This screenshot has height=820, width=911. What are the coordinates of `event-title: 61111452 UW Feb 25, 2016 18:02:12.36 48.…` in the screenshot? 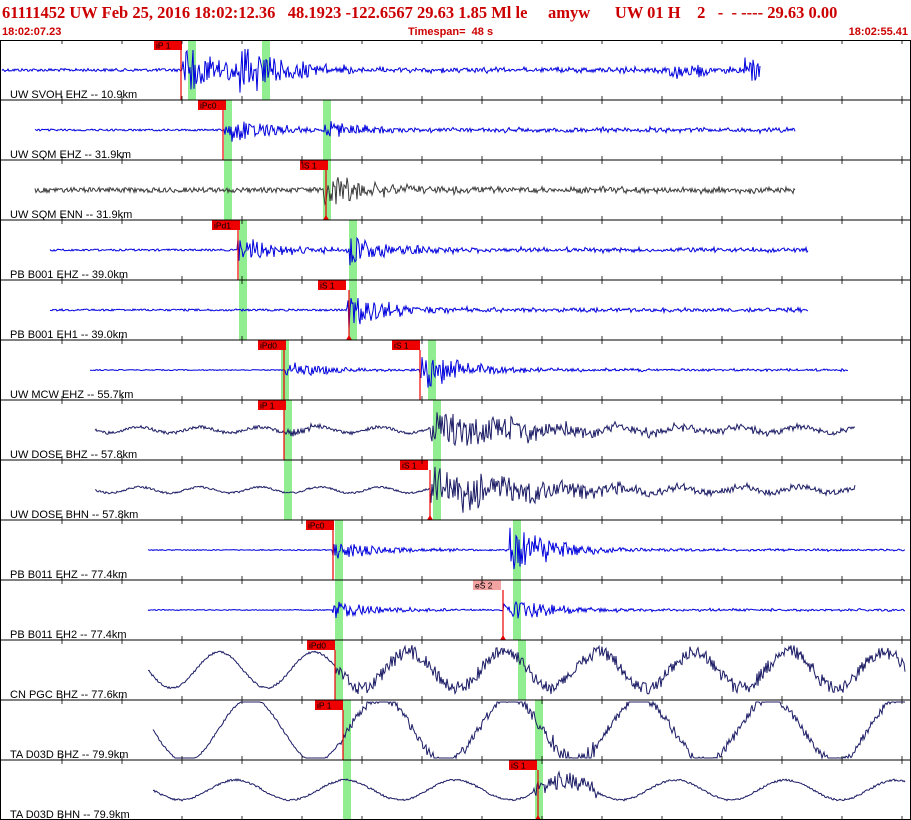 It's located at (420, 12).